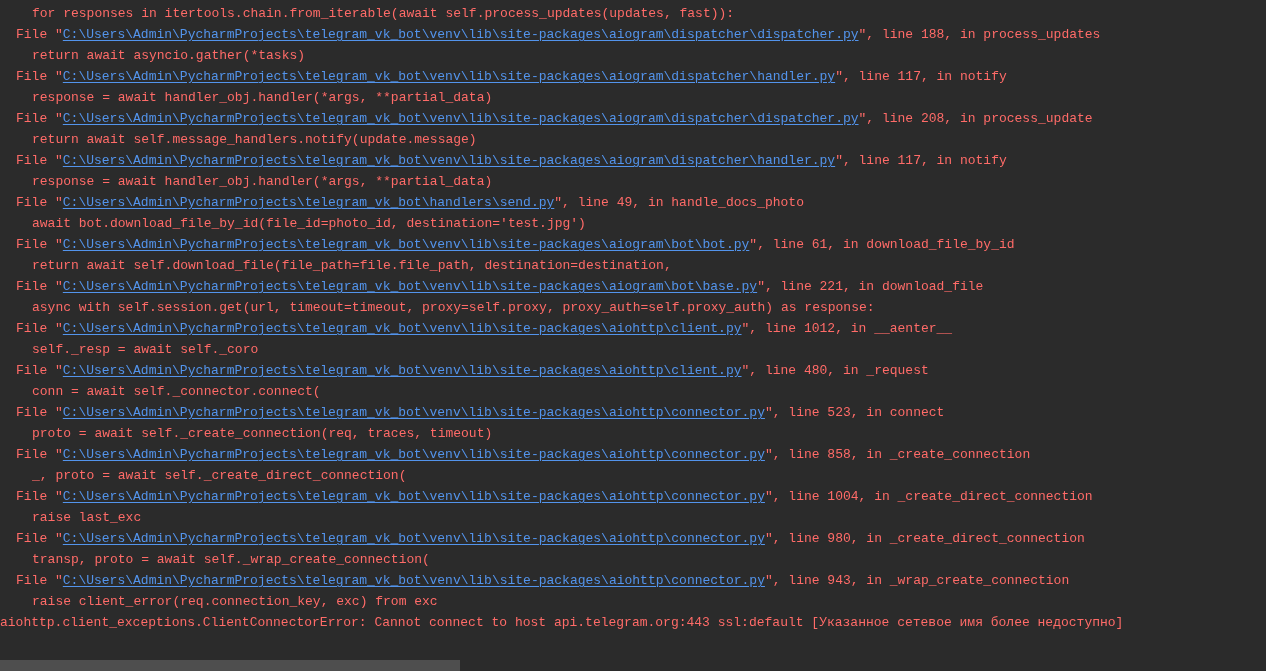 The image size is (1266, 671). I want to click on traceback-code-line: return await self.download_file(file_path=file.file_path, destination=destination,, so click(352, 266).